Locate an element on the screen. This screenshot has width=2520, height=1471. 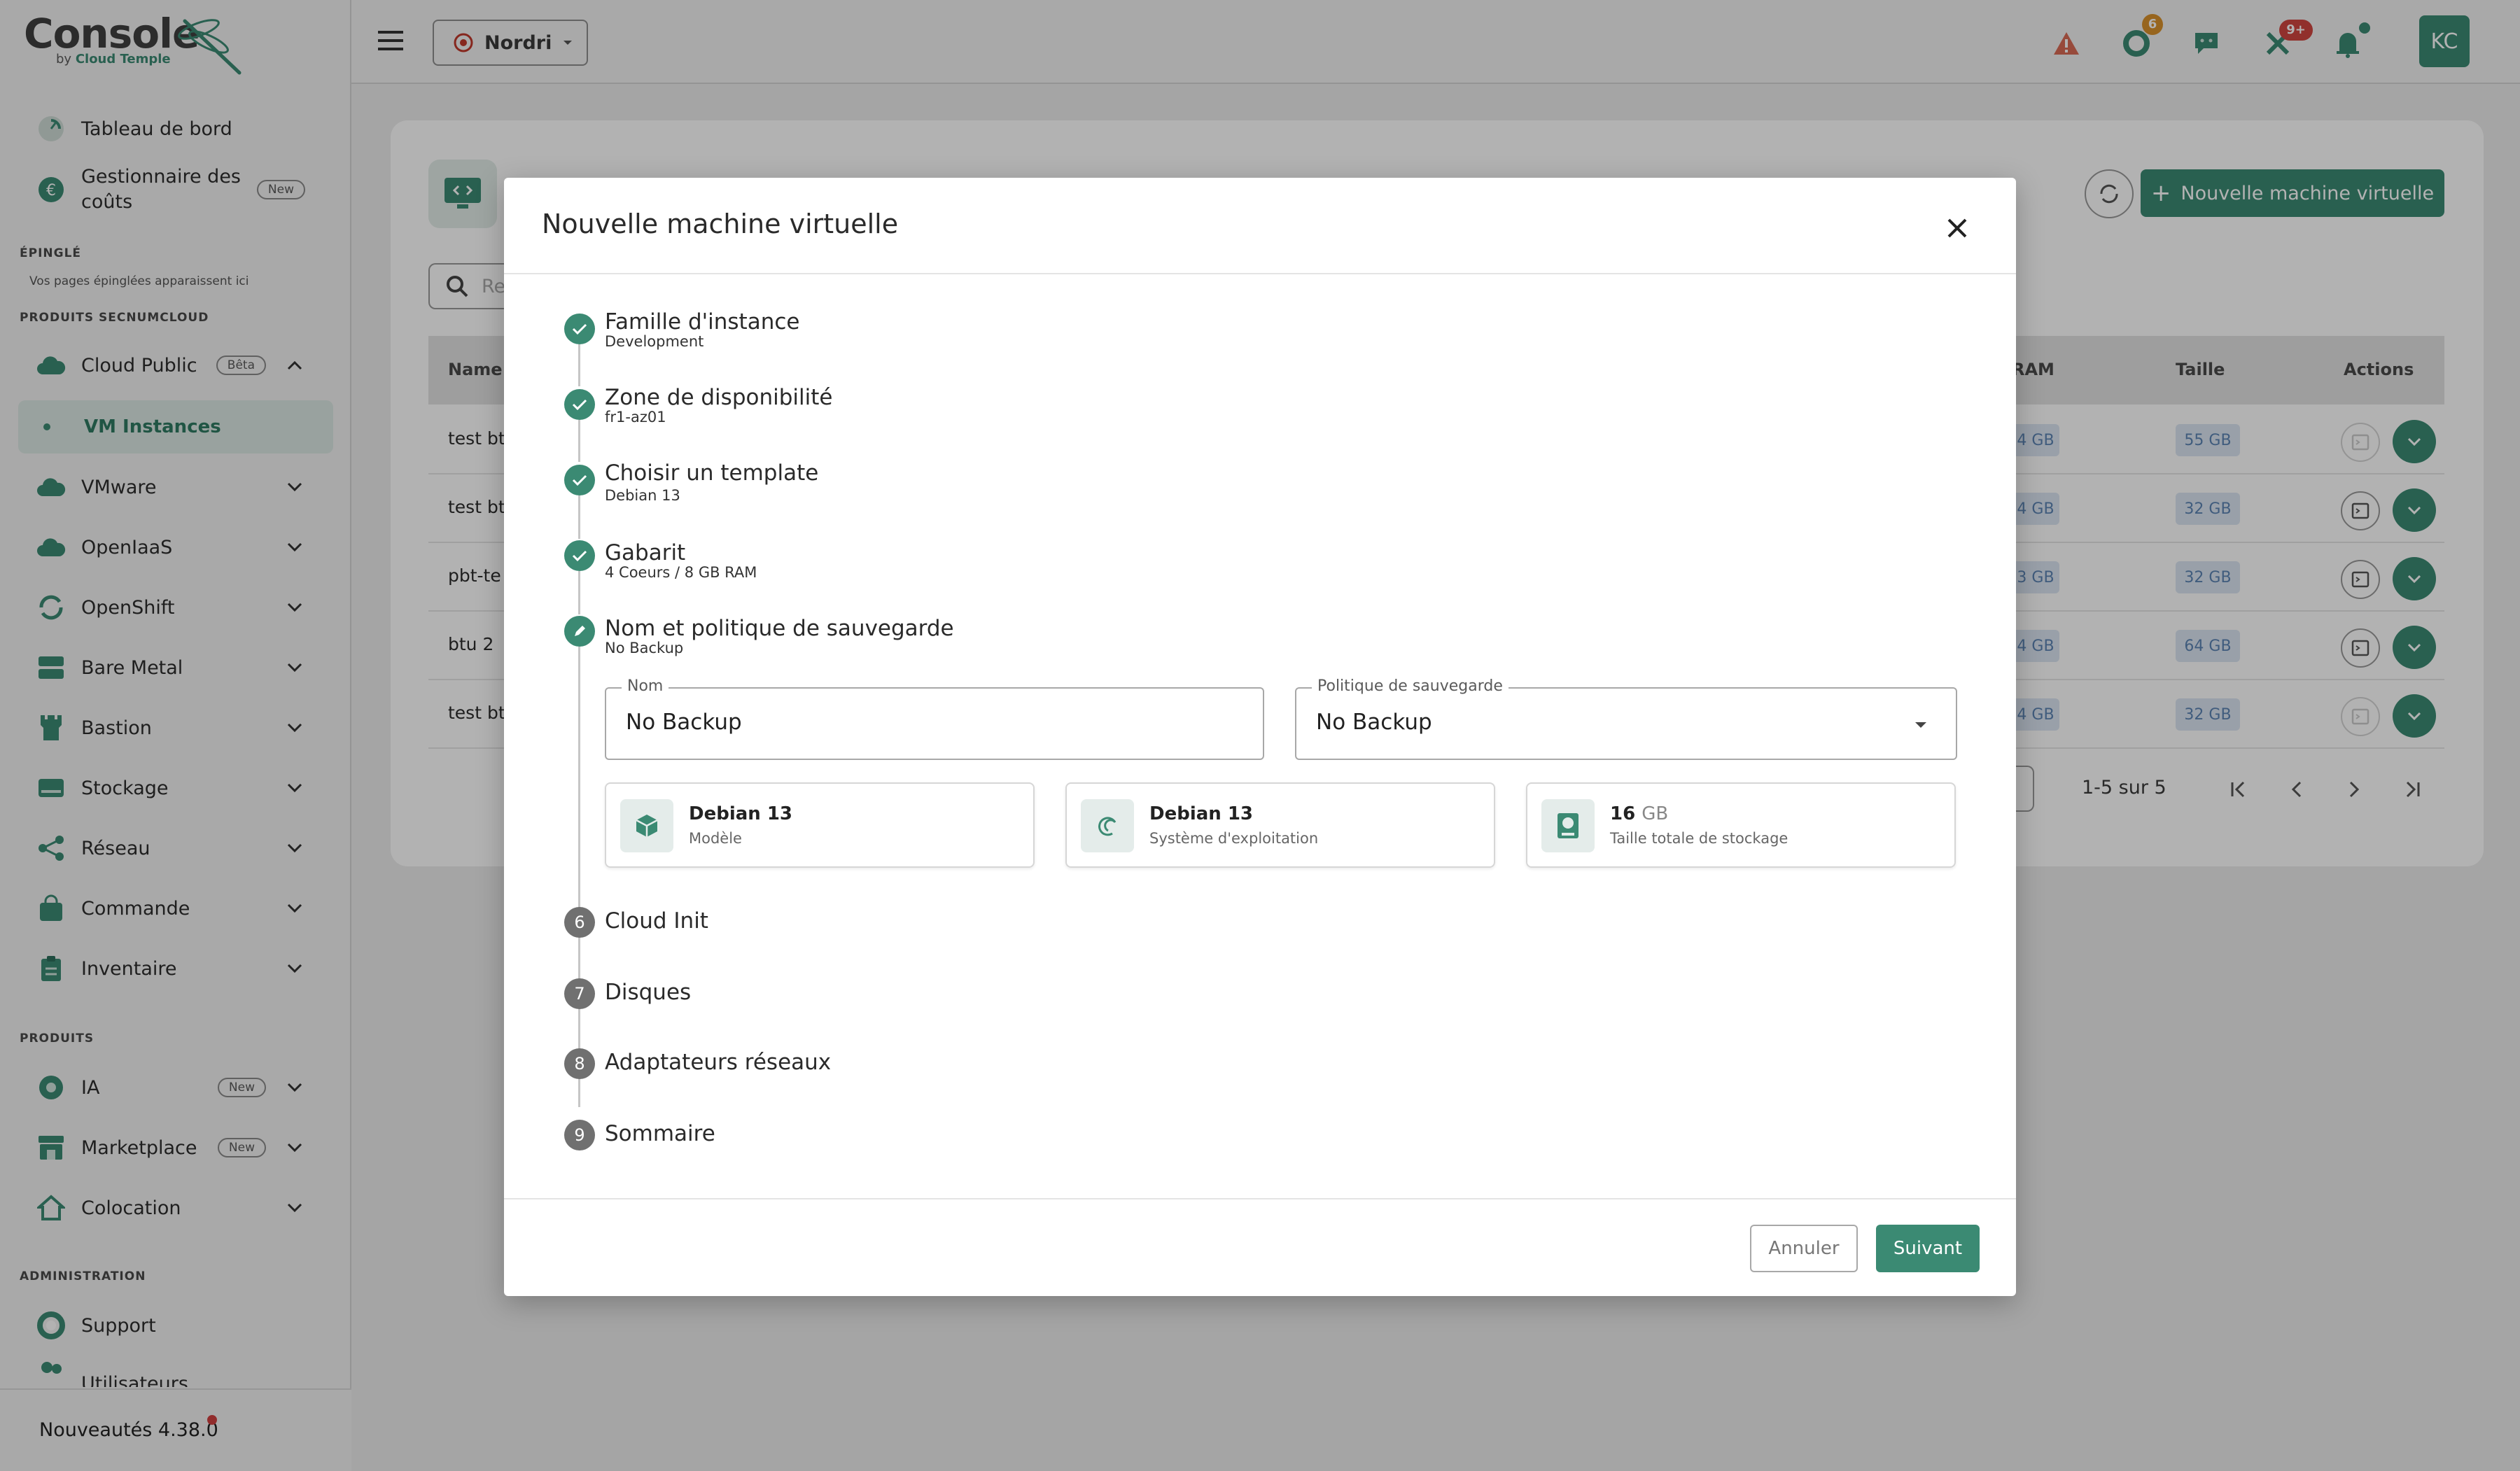
step-subtitle: Debian 13 is located at coordinates (642, 495).